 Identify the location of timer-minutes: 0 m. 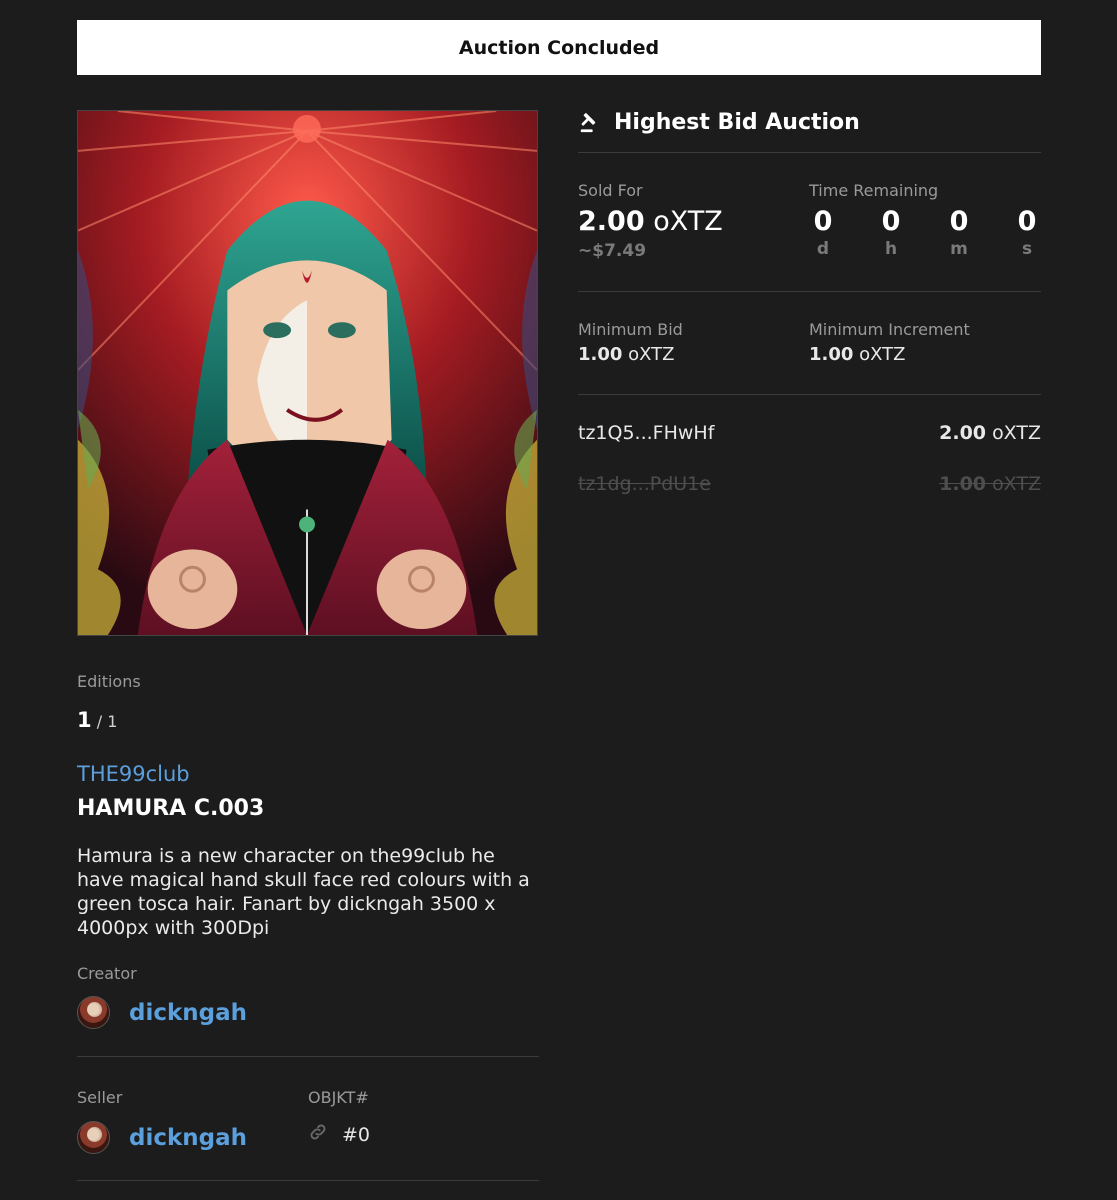
(959, 232).